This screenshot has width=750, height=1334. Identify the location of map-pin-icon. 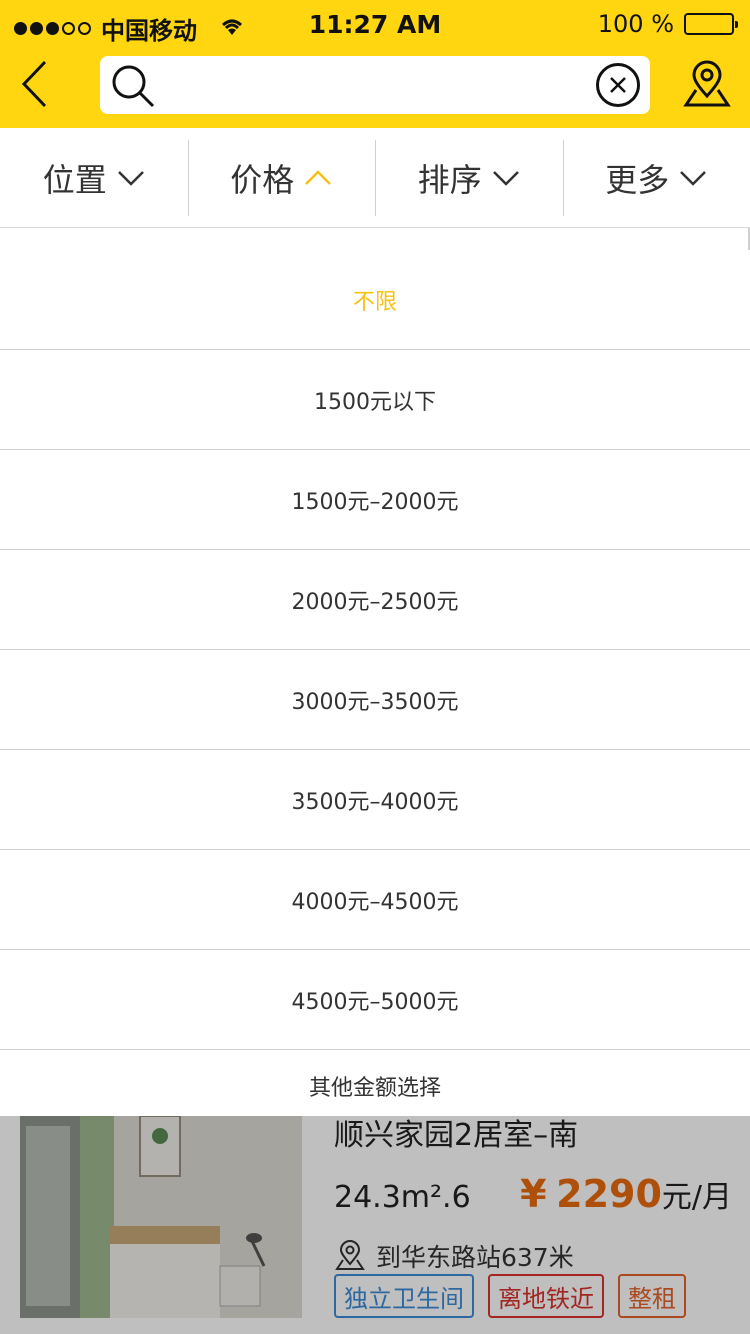
(707, 83).